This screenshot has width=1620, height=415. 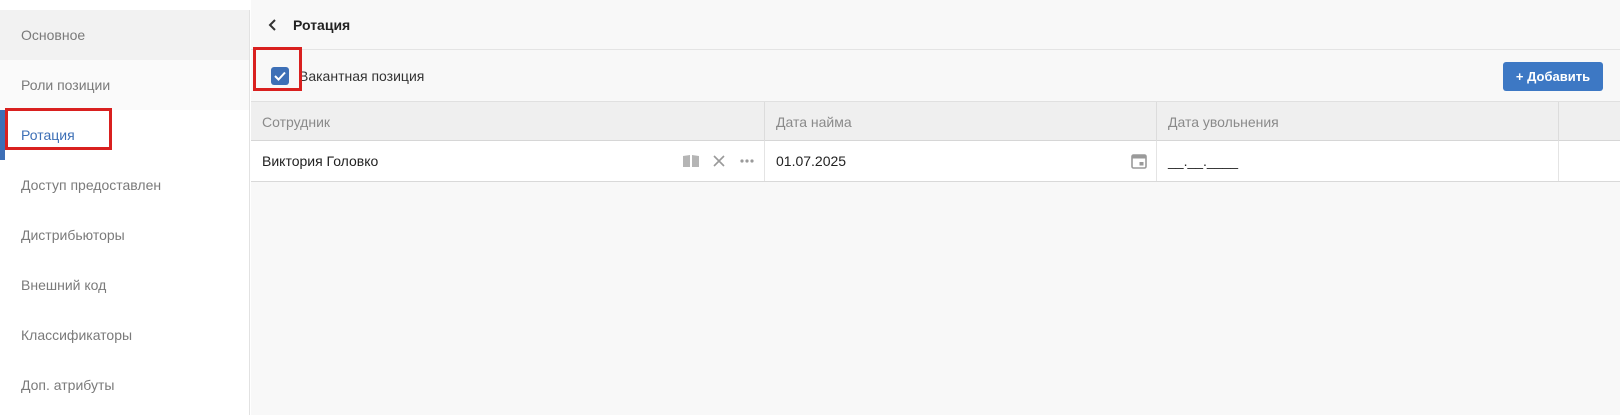 I want to click on sidebar-item-label: Доп. атрибуты, so click(x=68, y=385).